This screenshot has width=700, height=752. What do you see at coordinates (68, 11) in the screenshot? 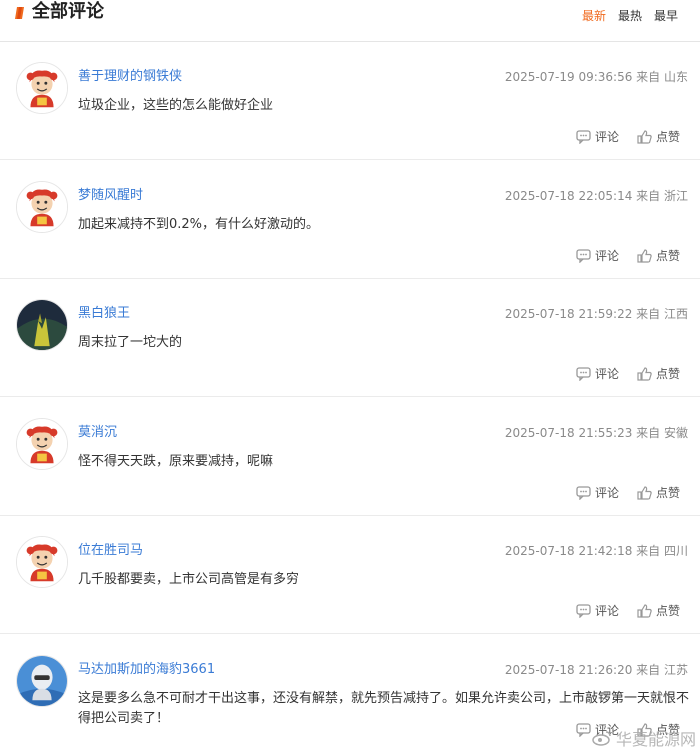
I see `section-title: 全部评论` at bounding box center [68, 11].